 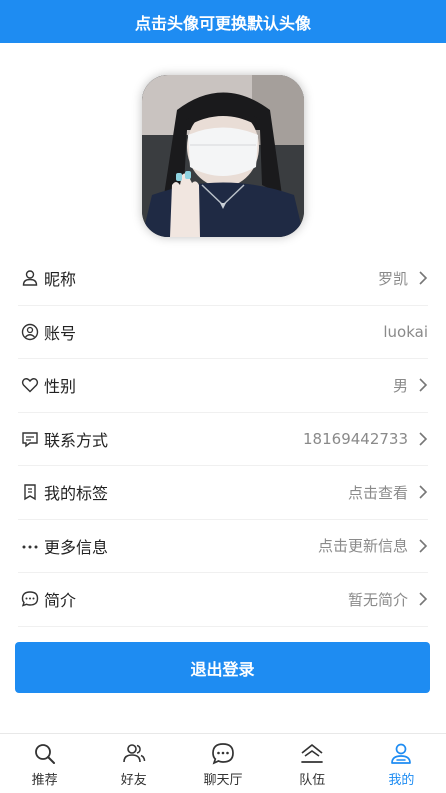 What do you see at coordinates (30, 546) in the screenshot?
I see `more-dots-icon` at bounding box center [30, 546].